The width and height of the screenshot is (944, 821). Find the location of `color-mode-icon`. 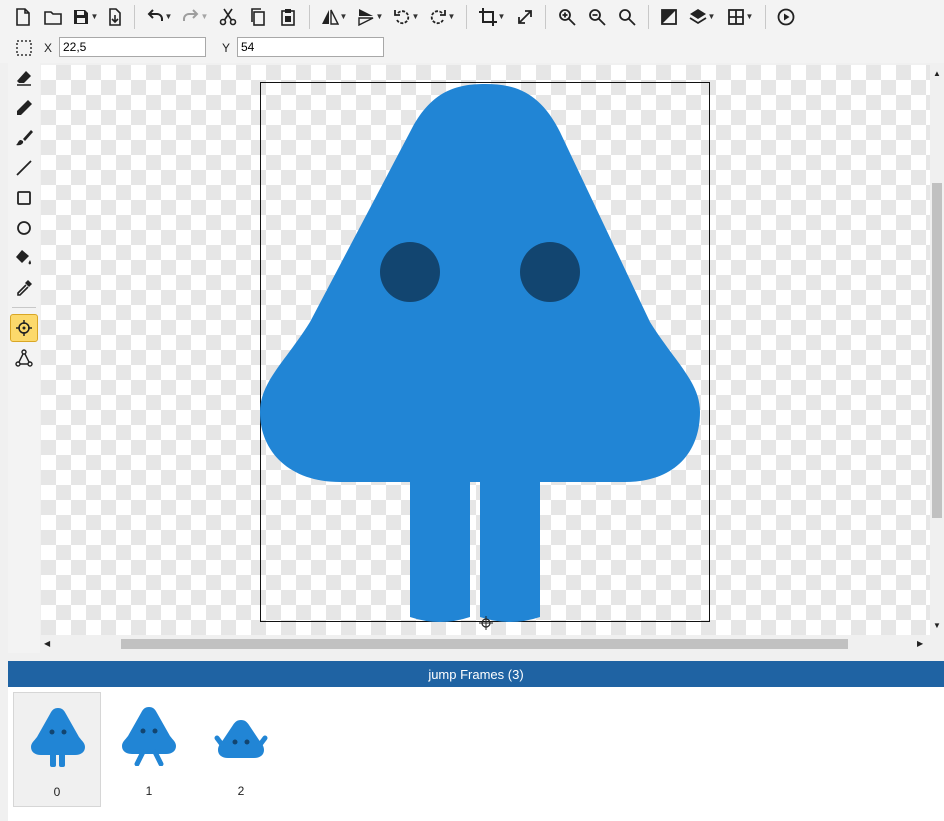

color-mode-icon is located at coordinates (669, 16).